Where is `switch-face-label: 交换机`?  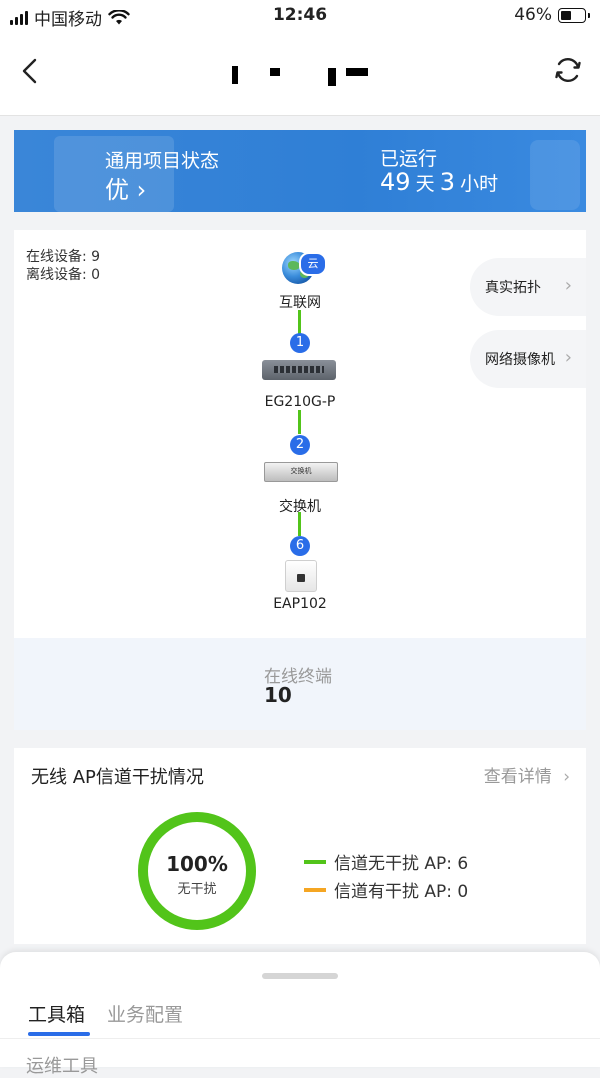 switch-face-label: 交换机 is located at coordinates (301, 471).